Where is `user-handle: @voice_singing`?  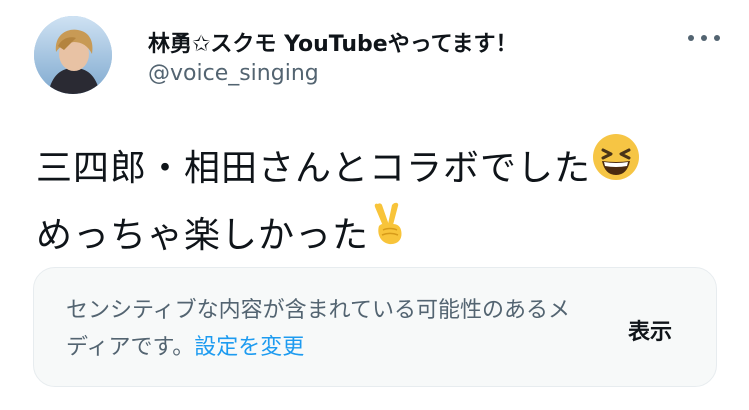 user-handle: @voice_singing is located at coordinates (233, 73).